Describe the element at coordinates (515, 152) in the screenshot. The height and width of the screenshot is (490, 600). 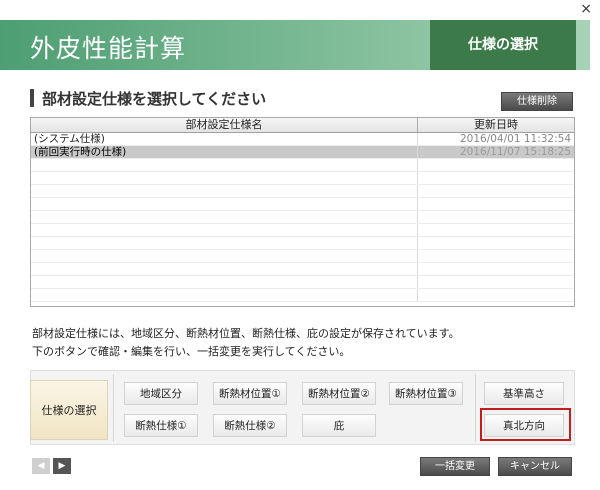
I see `row-date: 2016/11/07 15:18:25` at that location.